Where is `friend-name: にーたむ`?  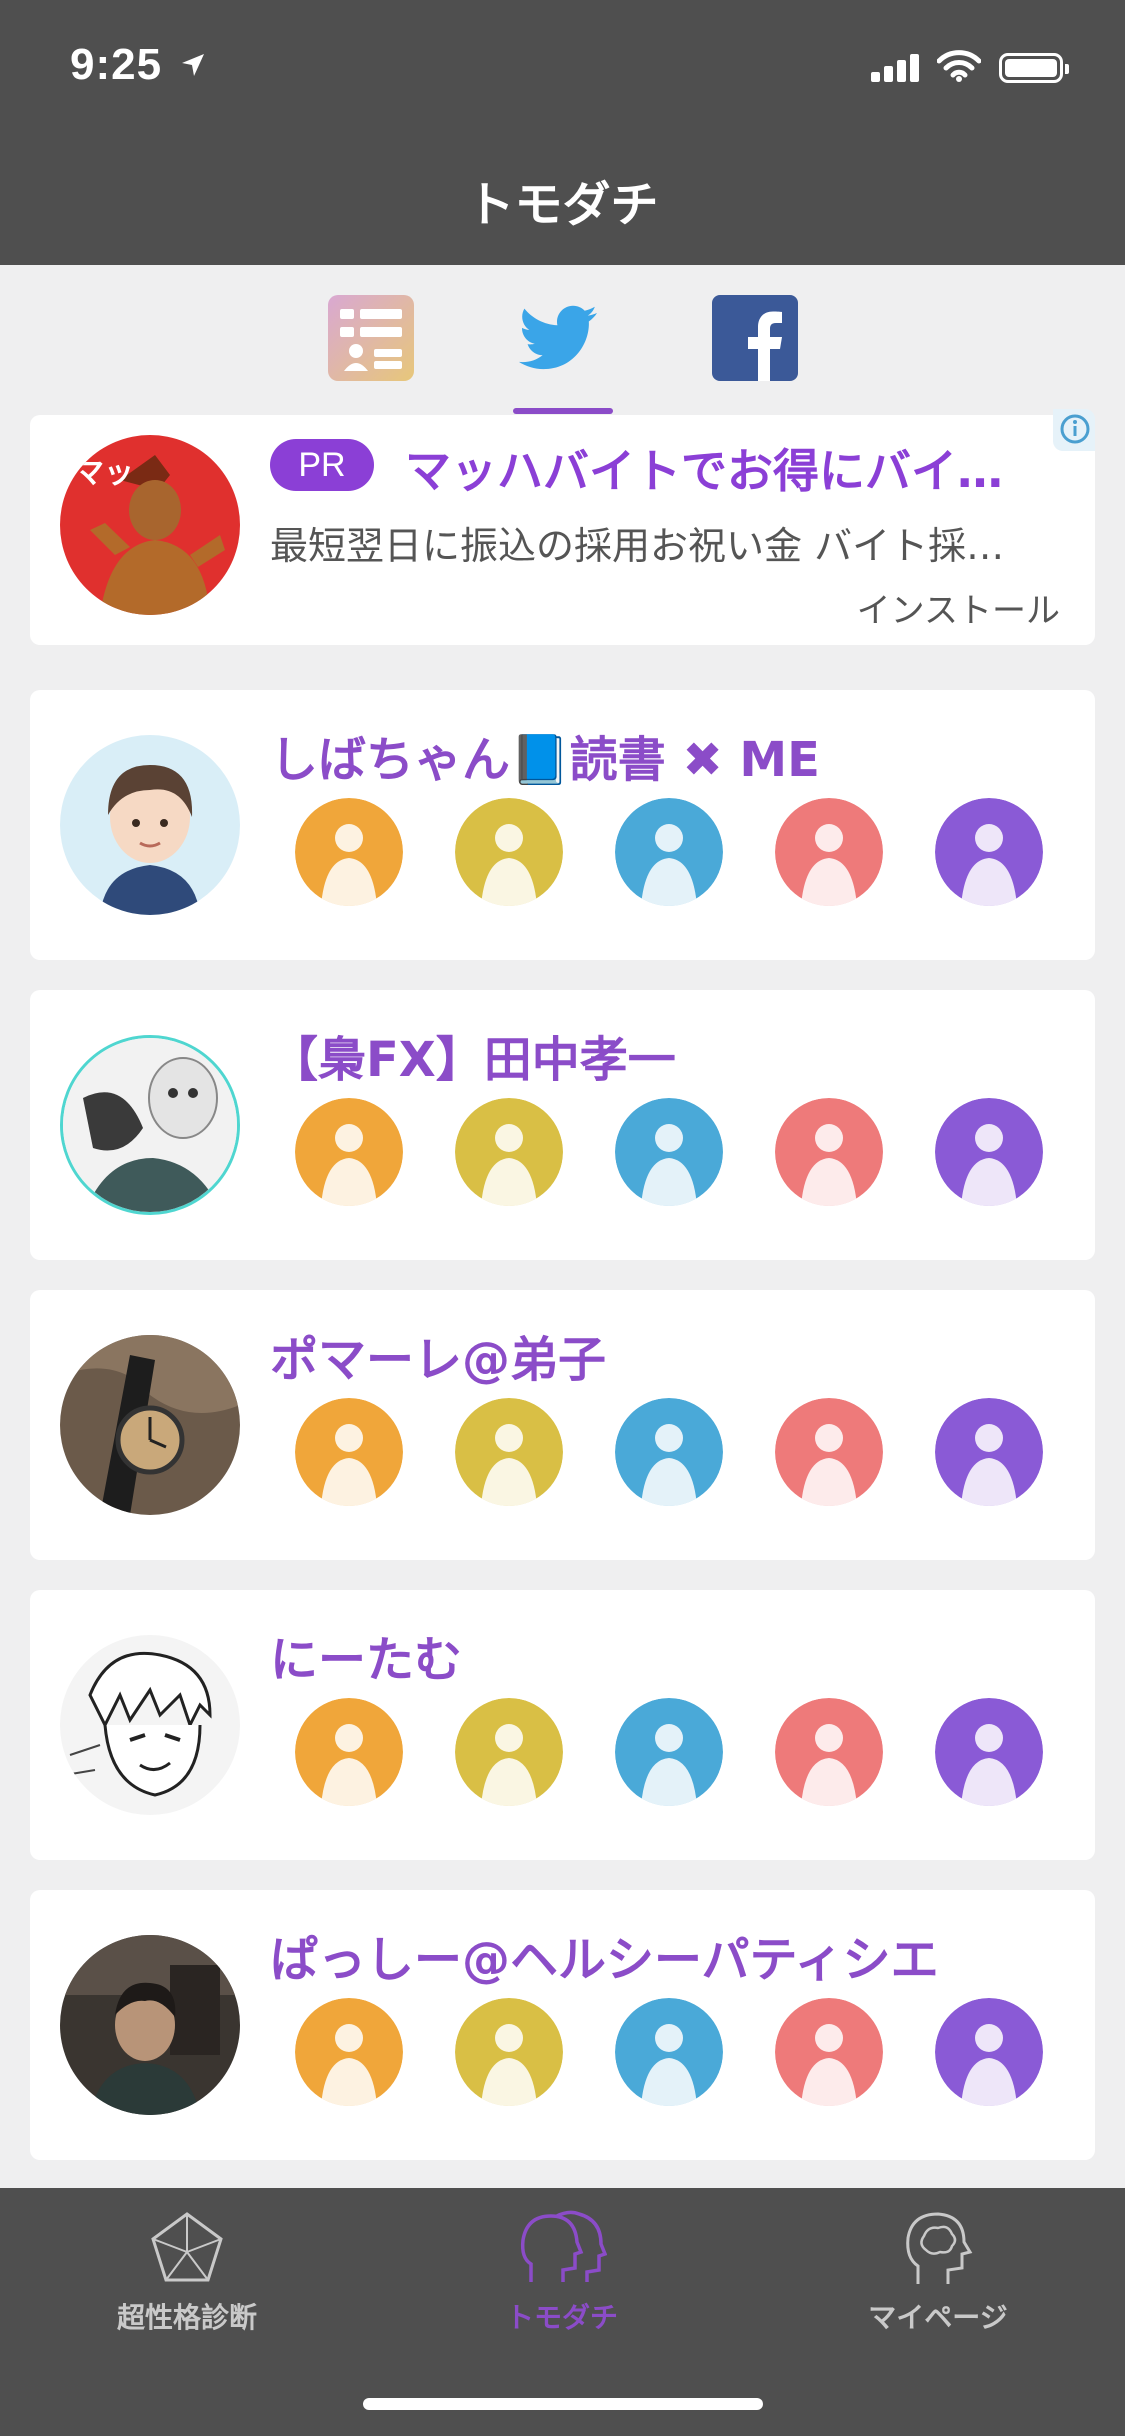
friend-name: にーたむ is located at coordinates (366, 1660).